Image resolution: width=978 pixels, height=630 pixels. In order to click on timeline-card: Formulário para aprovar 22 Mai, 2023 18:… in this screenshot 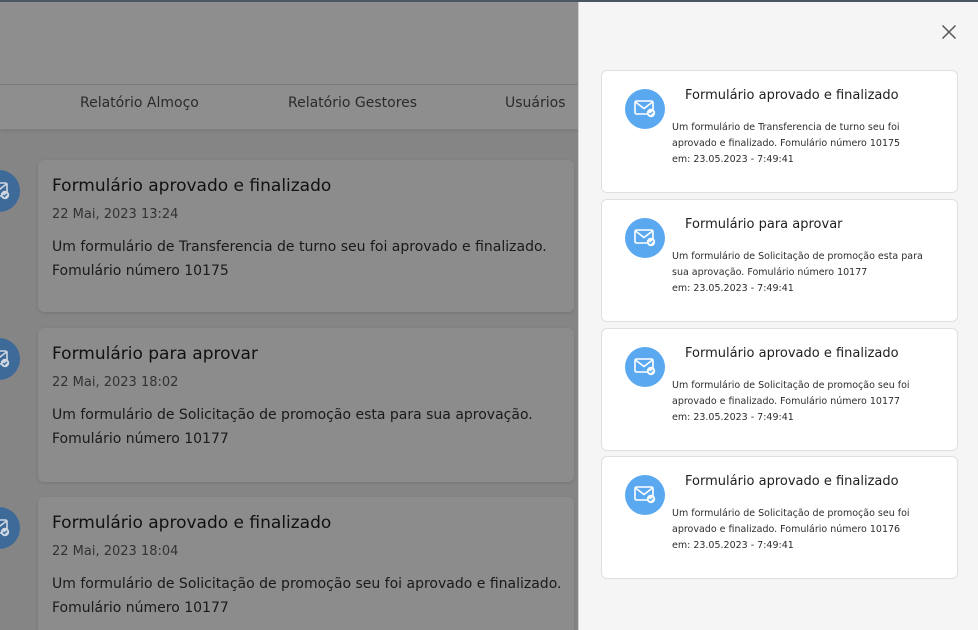, I will do `click(287, 405)`.